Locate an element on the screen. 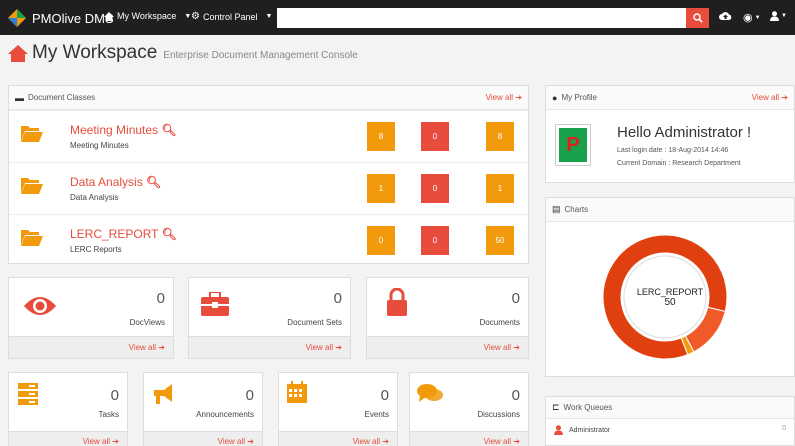  brand: PMOlive DMS is located at coordinates (61, 18).